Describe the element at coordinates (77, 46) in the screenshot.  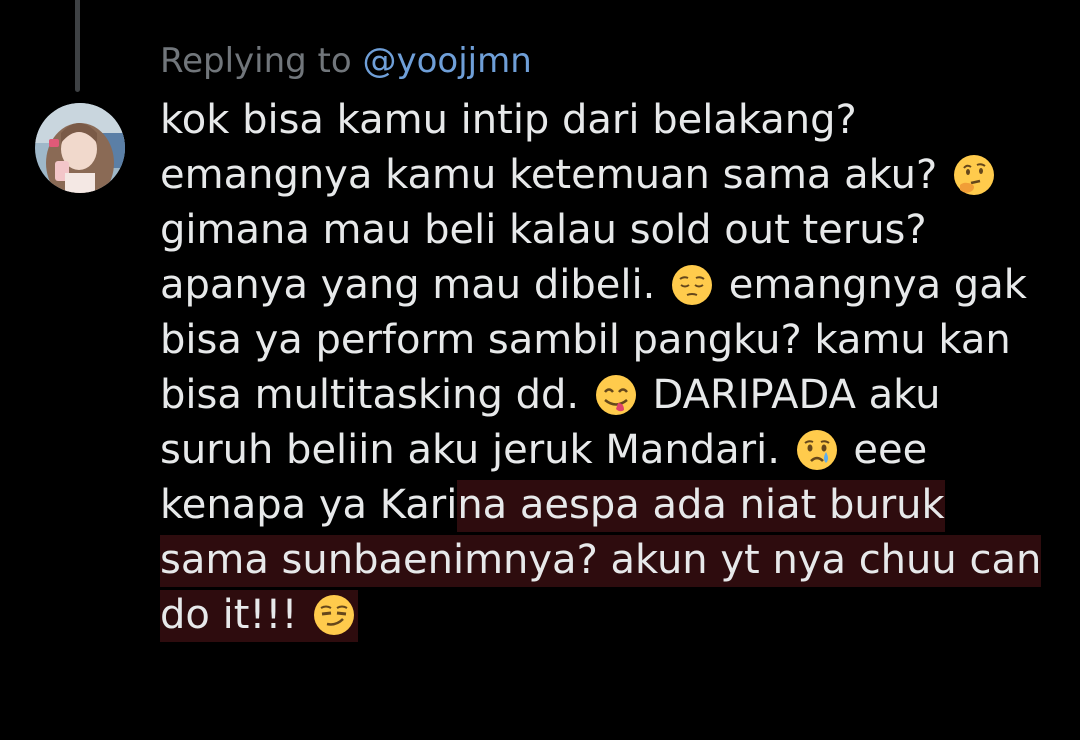
I see `thread-connector-line` at that location.